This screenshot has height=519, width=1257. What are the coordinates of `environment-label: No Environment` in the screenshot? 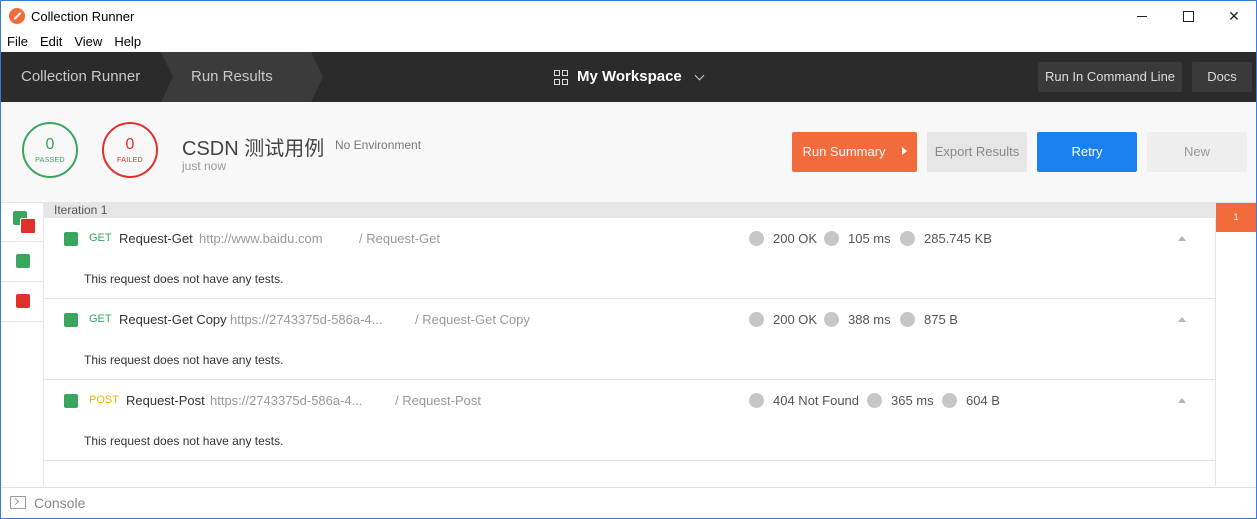 It's located at (378, 145).